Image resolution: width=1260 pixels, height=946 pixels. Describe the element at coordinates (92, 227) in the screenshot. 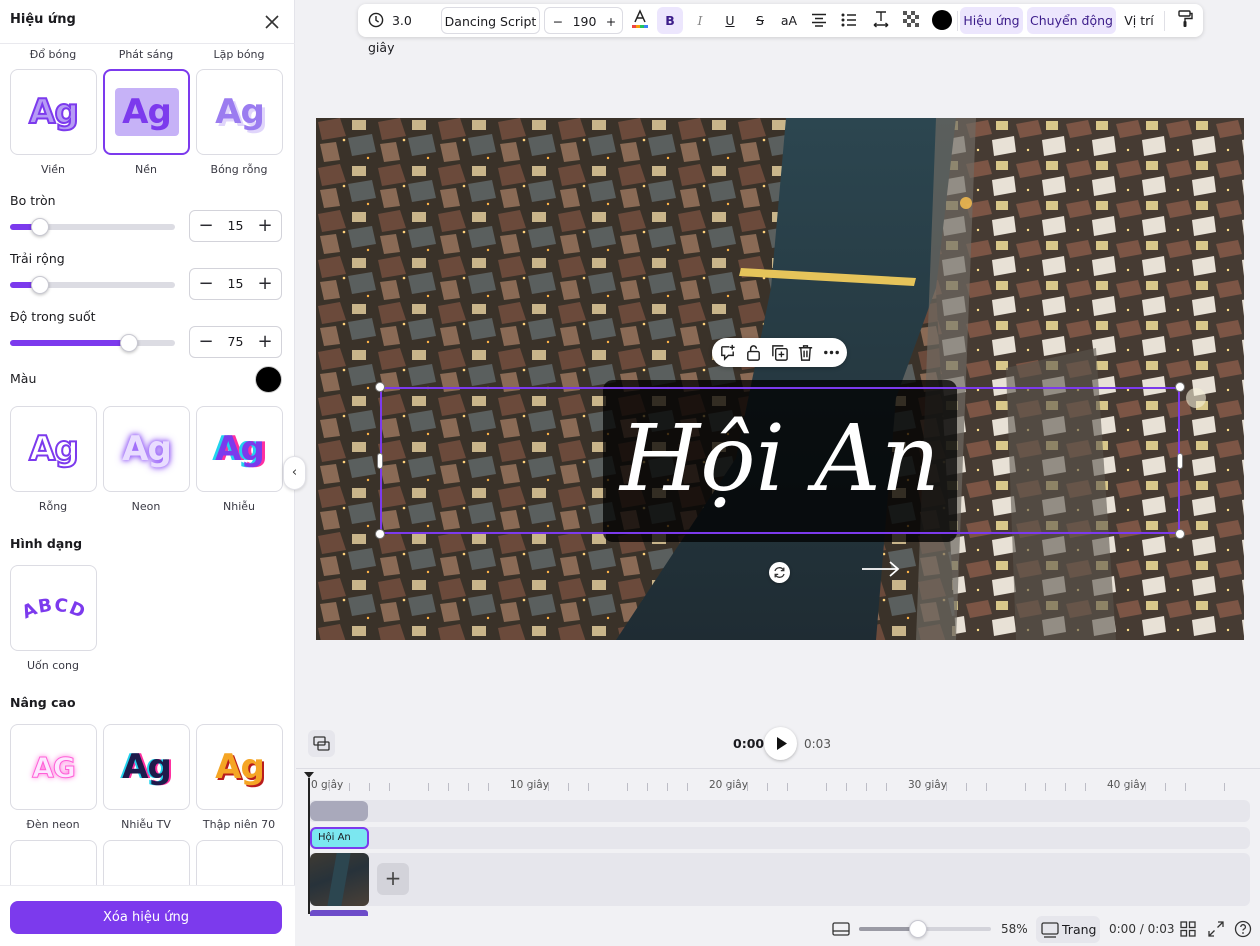

I see `roundness-slider` at that location.